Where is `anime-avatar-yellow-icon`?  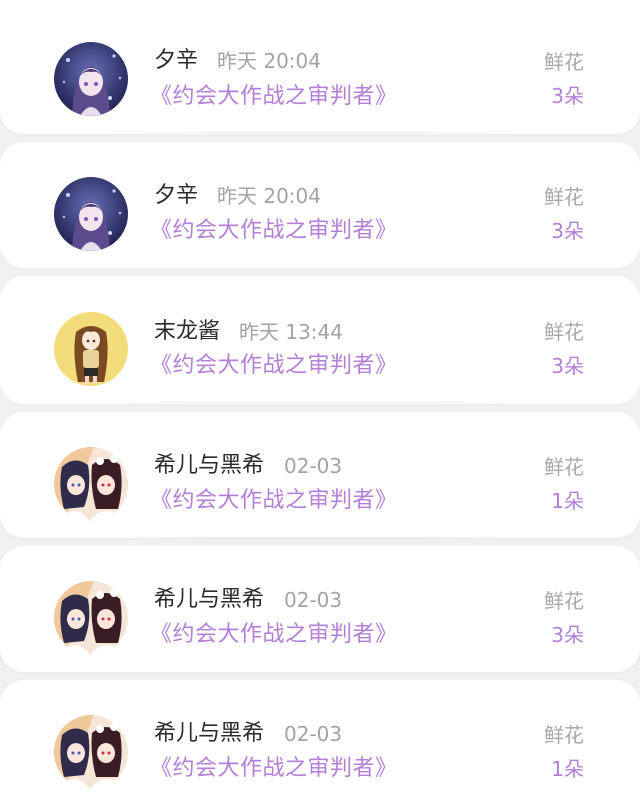
anime-avatar-yellow-icon is located at coordinates (91, 349).